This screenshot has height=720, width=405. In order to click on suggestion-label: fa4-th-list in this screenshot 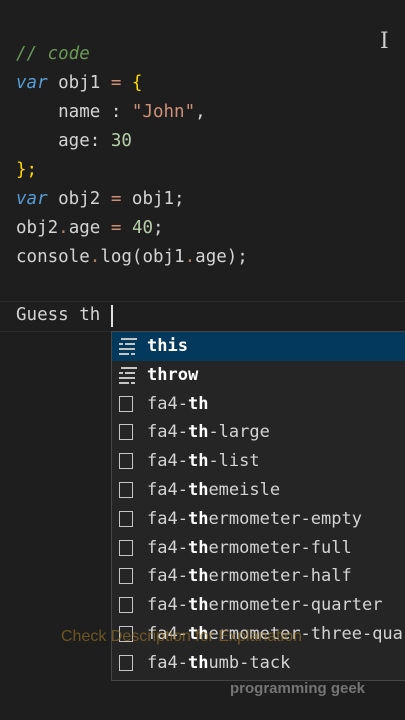, I will do `click(203, 461)`.